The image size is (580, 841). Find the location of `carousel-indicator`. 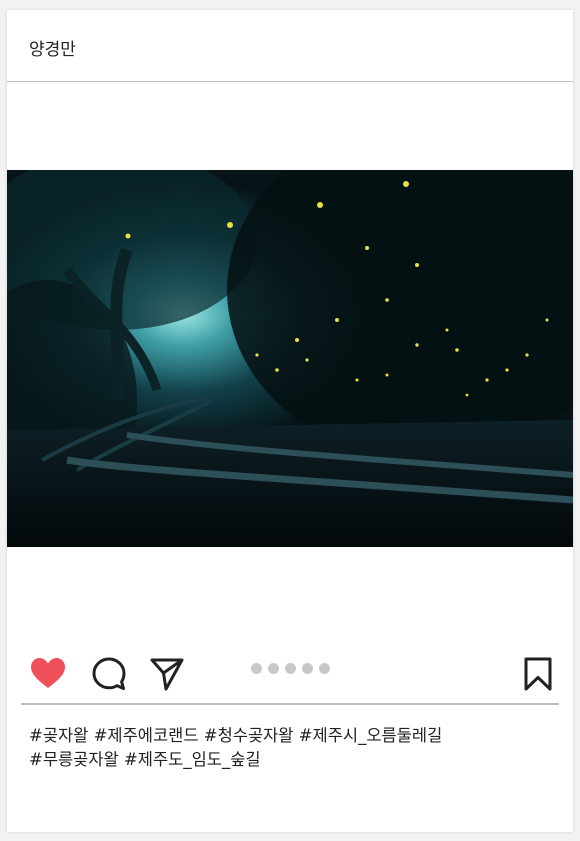

carousel-indicator is located at coordinates (290, 669).